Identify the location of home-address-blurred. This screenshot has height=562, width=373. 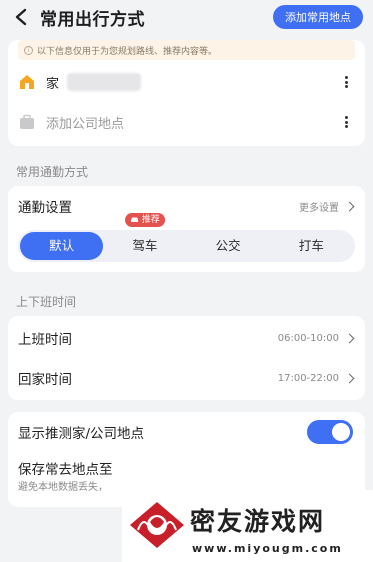
(104, 82).